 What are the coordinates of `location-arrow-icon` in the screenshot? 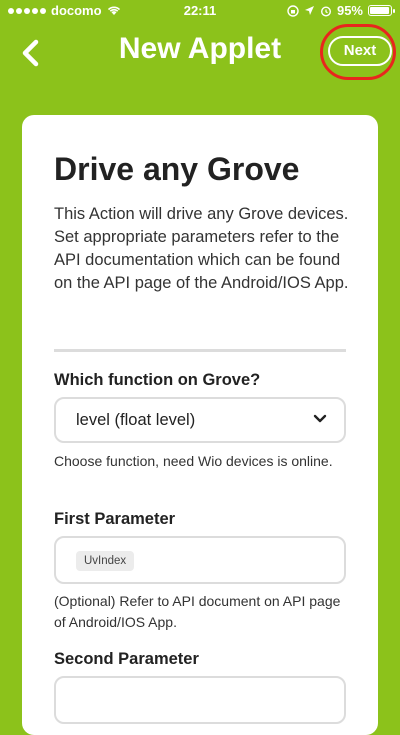 It's located at (309, 10).